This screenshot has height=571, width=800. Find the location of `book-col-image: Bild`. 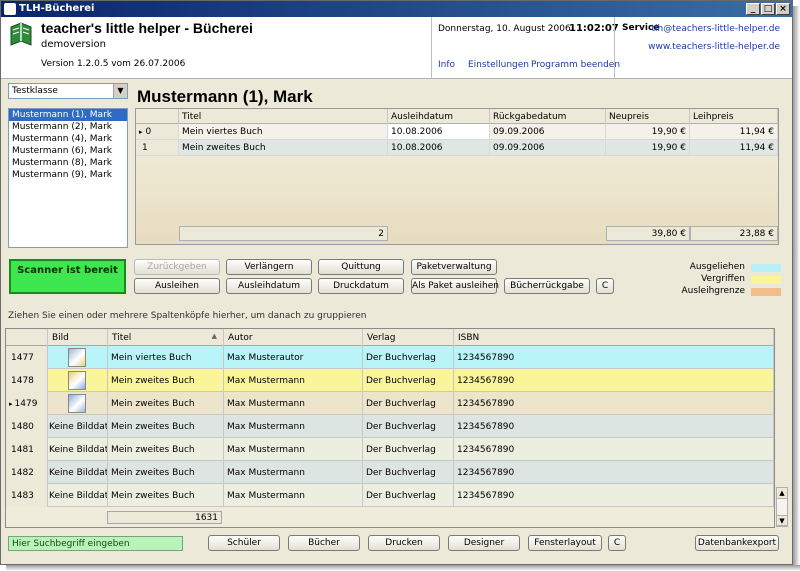

book-col-image: Bild is located at coordinates (78, 337).